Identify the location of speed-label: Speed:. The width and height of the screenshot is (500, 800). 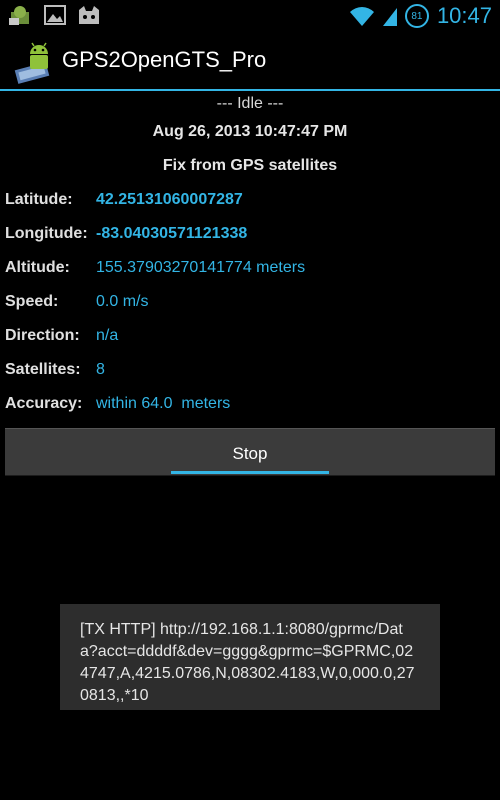
(32, 301).